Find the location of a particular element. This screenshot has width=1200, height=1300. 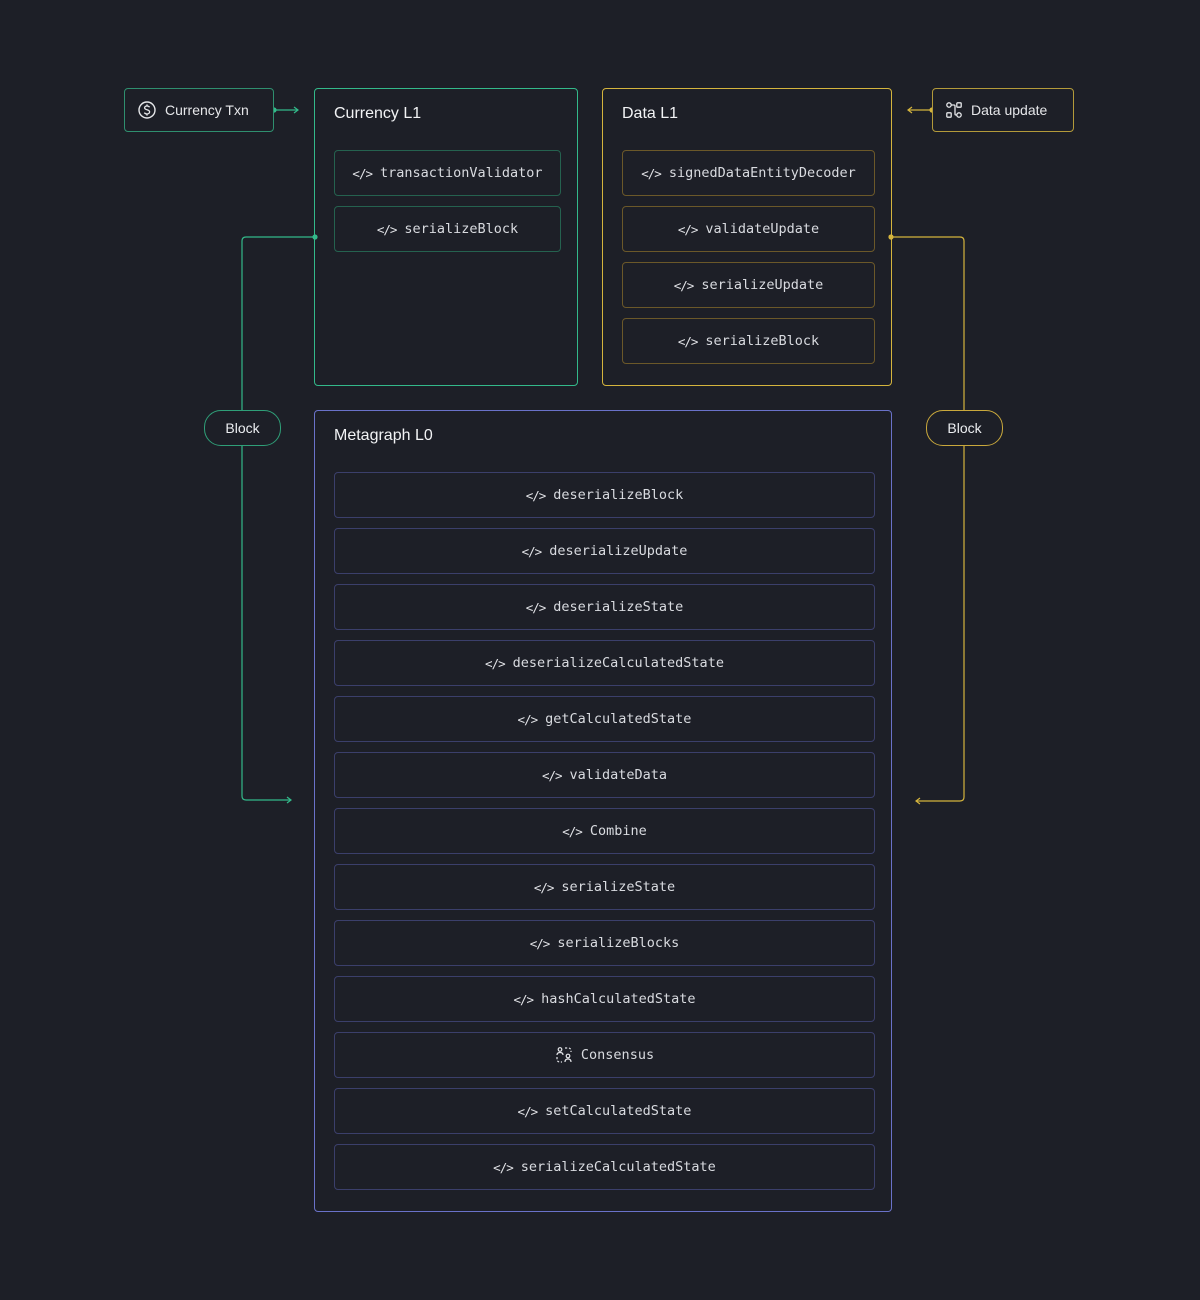

users-consensus-icon is located at coordinates (564, 1055).